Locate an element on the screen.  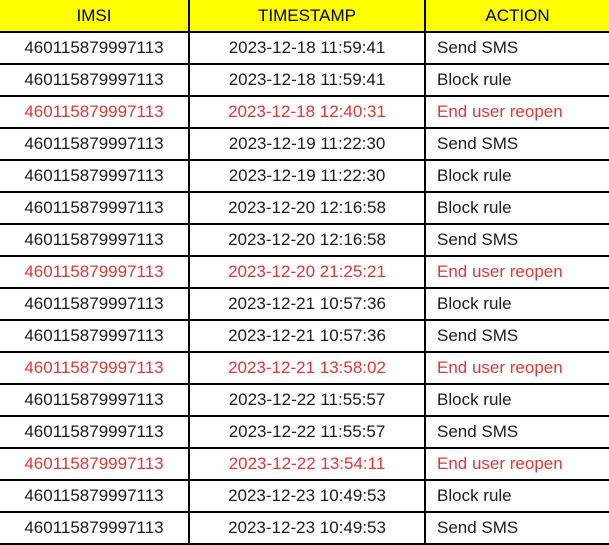
table-header-row: IMSI TIMESTAMP ACTION is located at coordinates (304, 16).